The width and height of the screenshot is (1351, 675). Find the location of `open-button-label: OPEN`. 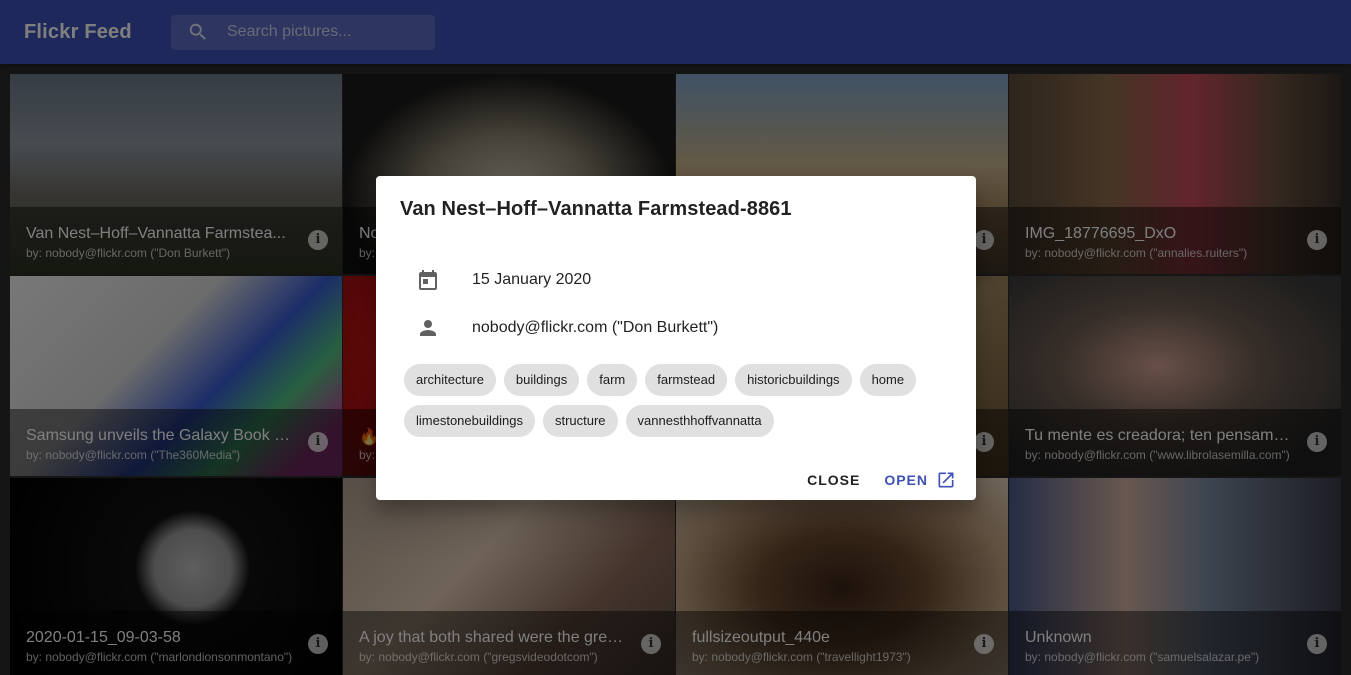

open-button-label: OPEN is located at coordinates (906, 480).